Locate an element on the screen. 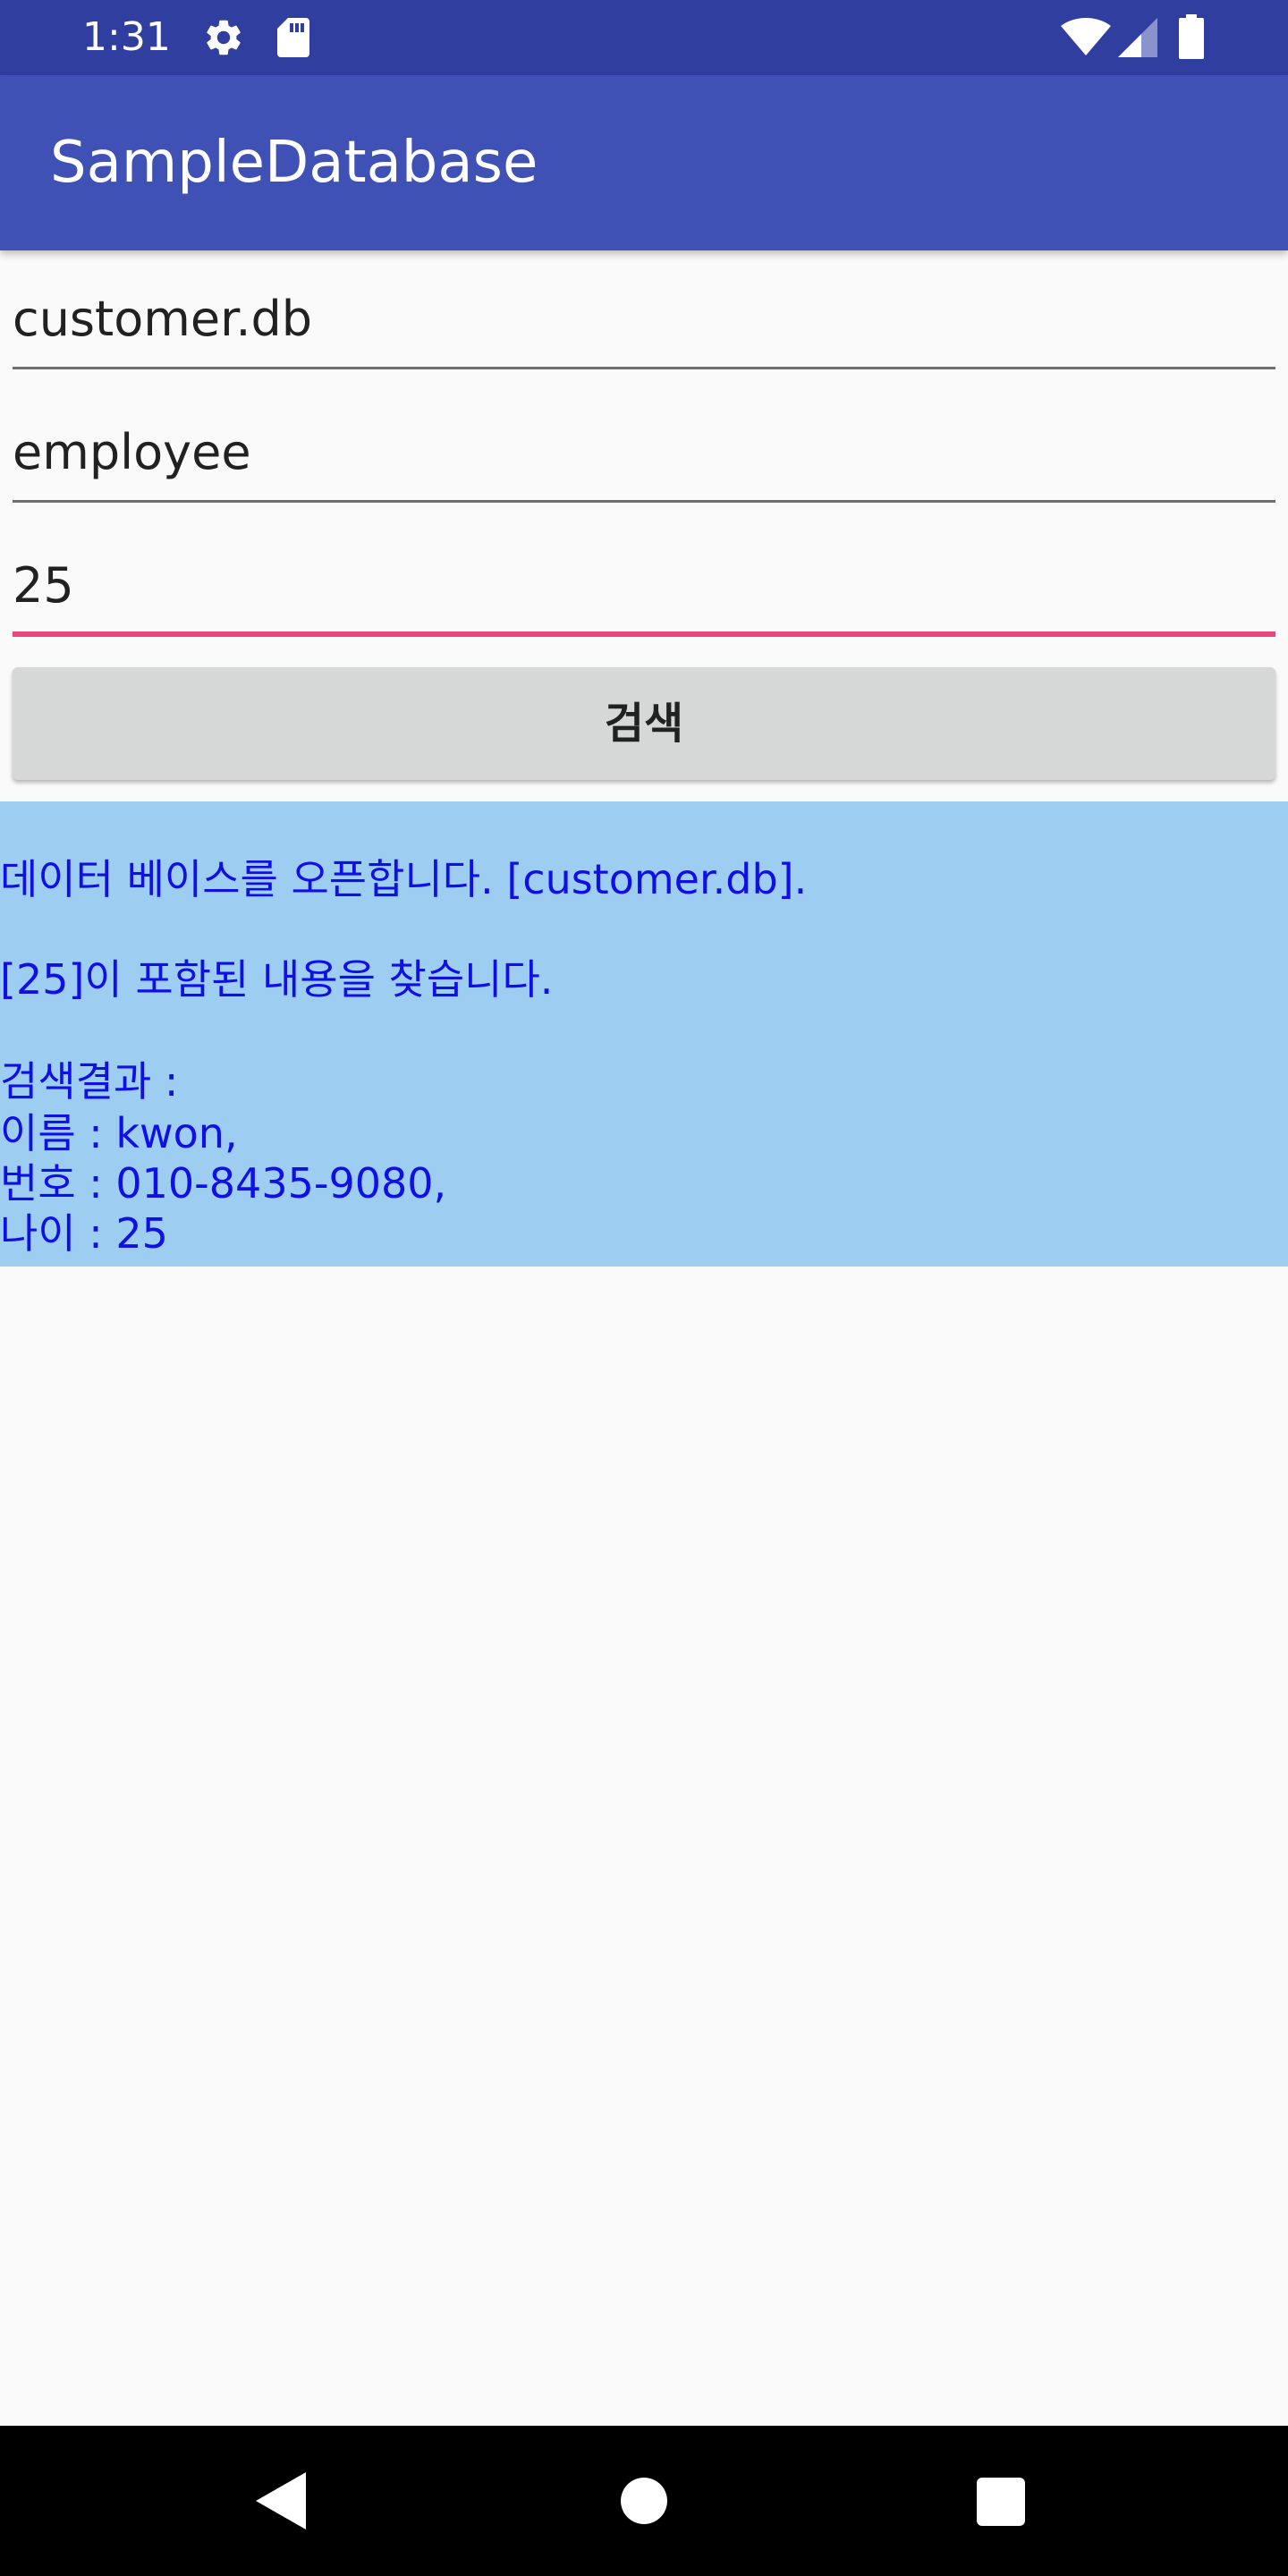  search-keyword-field is located at coordinates (644, 589).